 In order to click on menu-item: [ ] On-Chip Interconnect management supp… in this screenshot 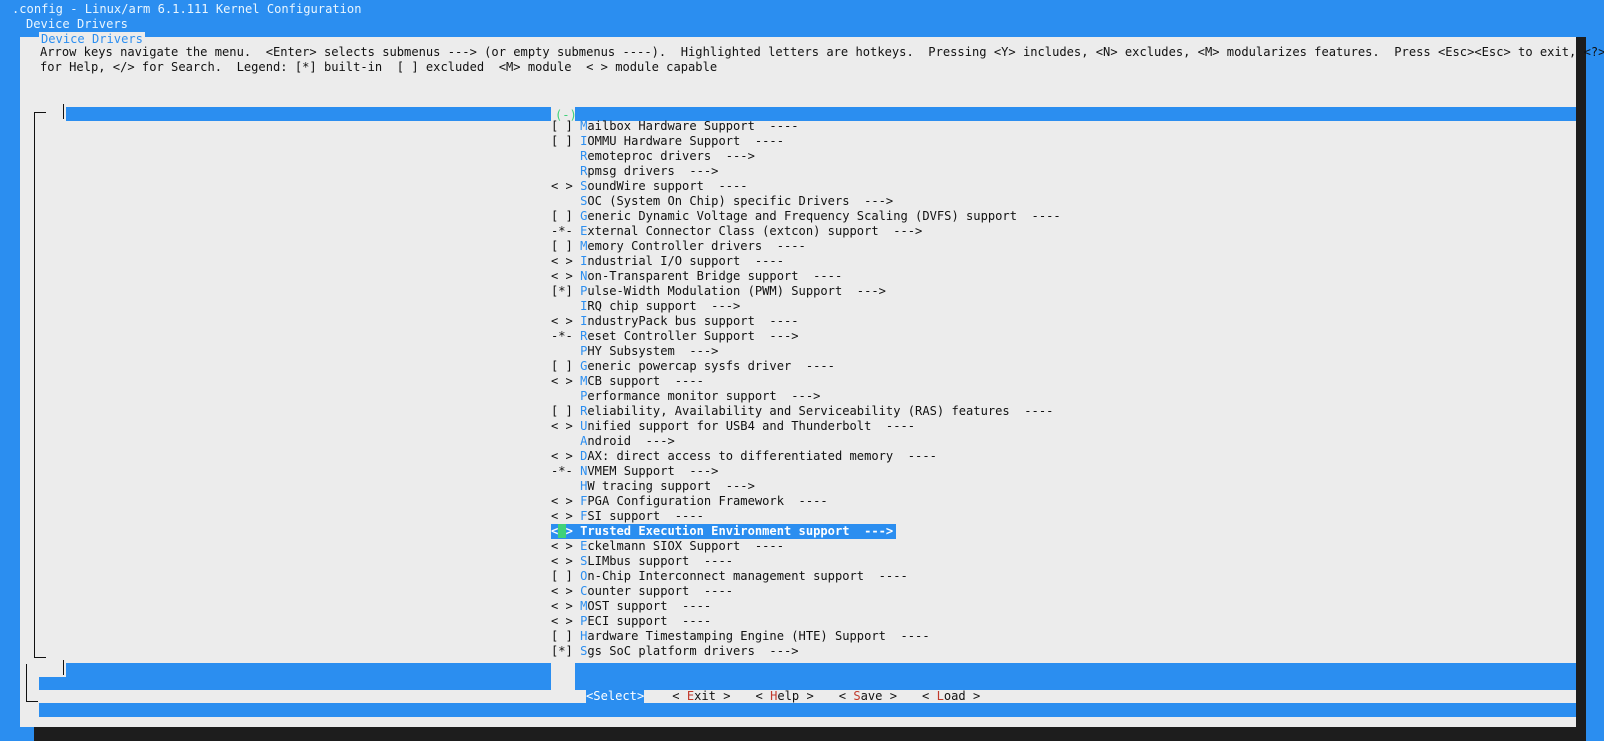, I will do `click(806, 576)`.